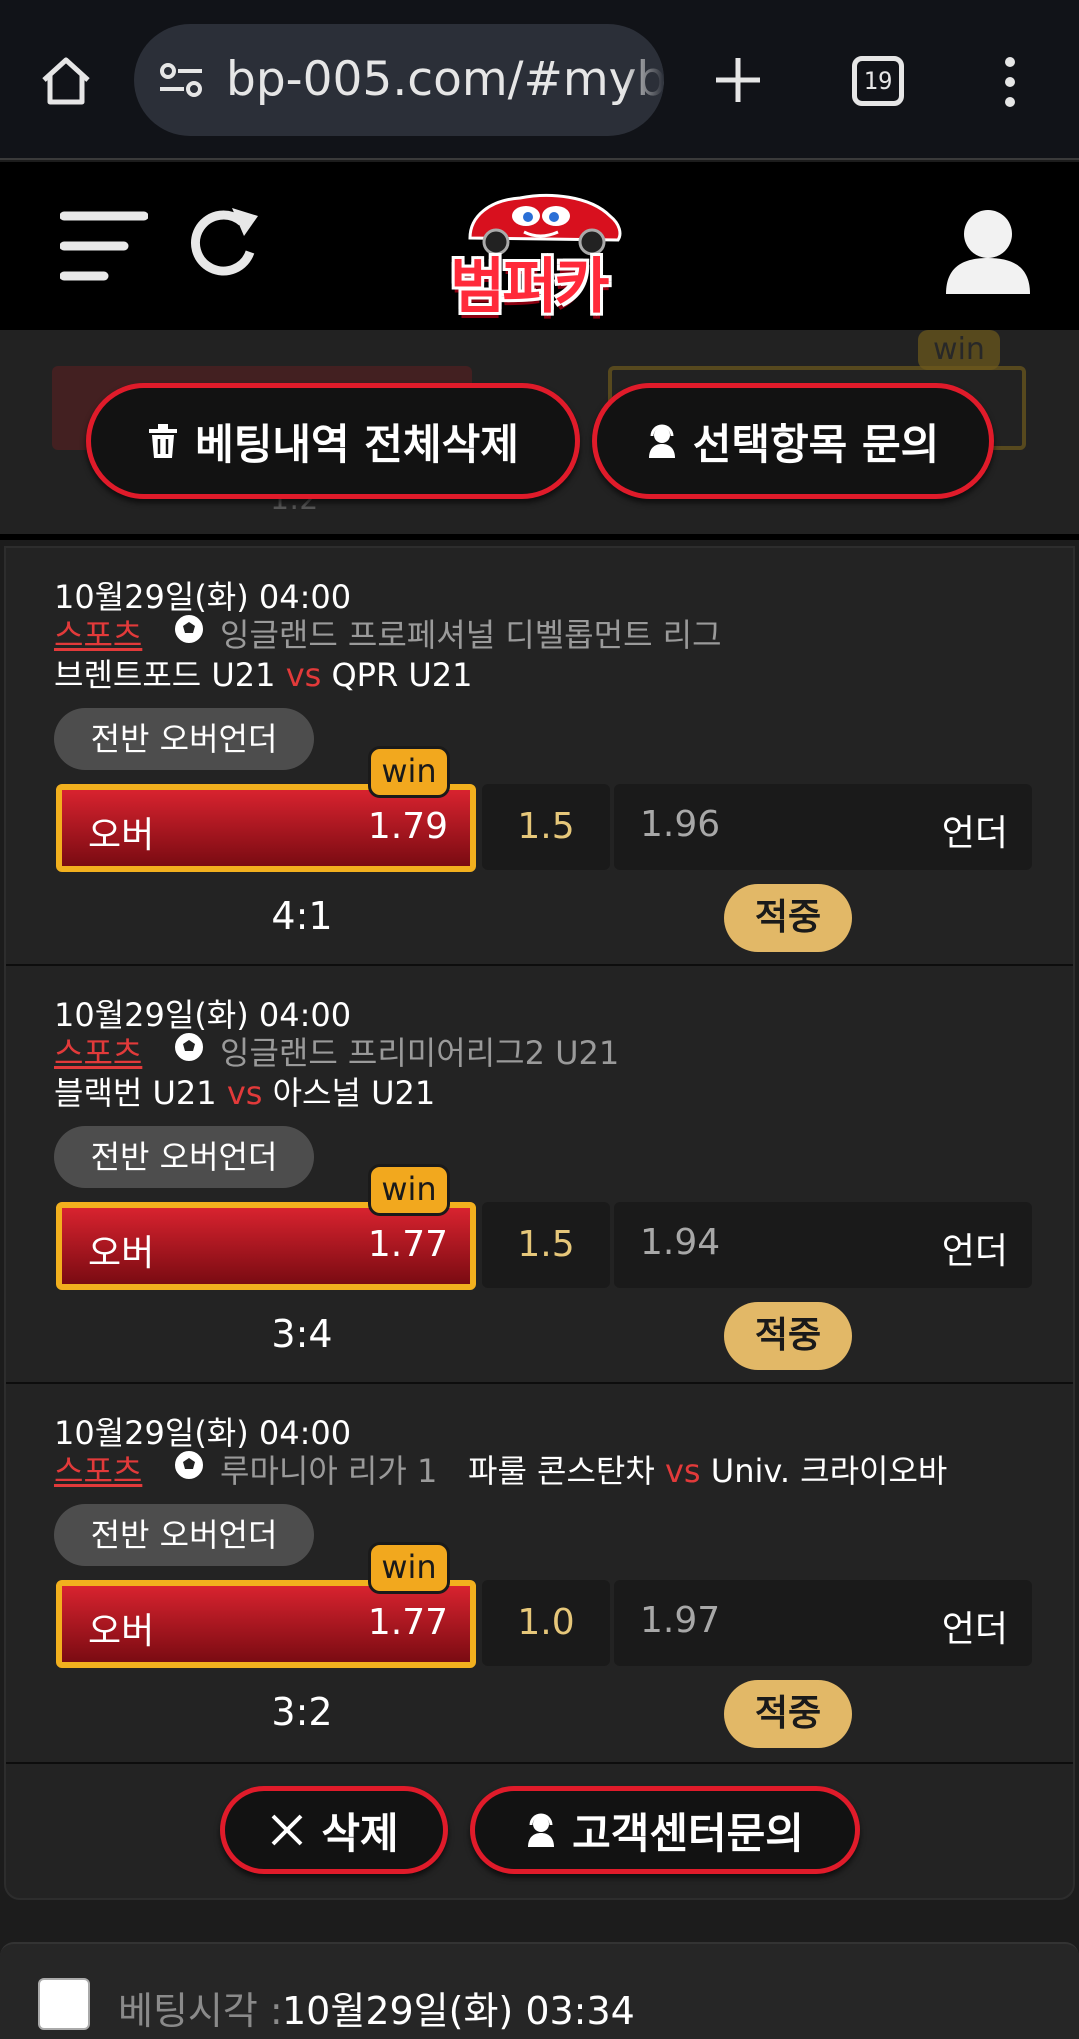  Describe the element at coordinates (680, 824) in the screenshot. I see `under-odds: 1.96` at that location.